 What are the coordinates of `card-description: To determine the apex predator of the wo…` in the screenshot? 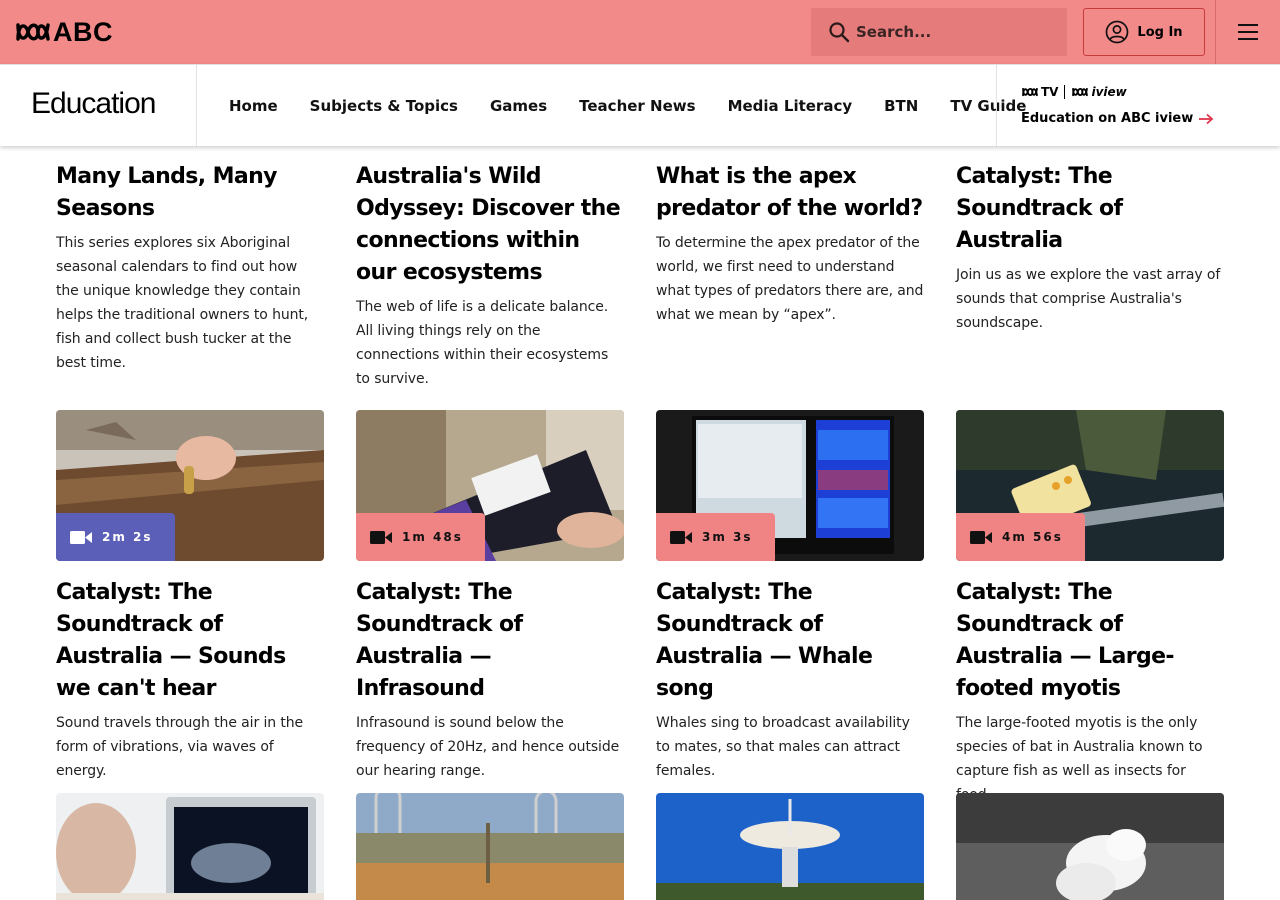 It's located at (790, 279).